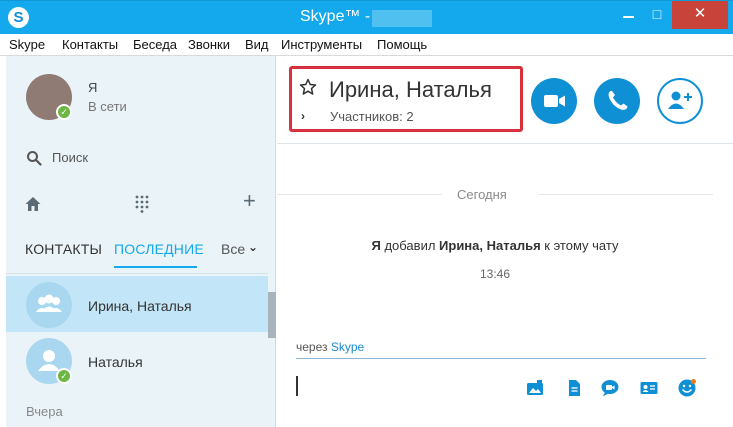  Describe the element at coordinates (155, 44) in the screenshot. I see `menu-conversation: Беседа` at that location.